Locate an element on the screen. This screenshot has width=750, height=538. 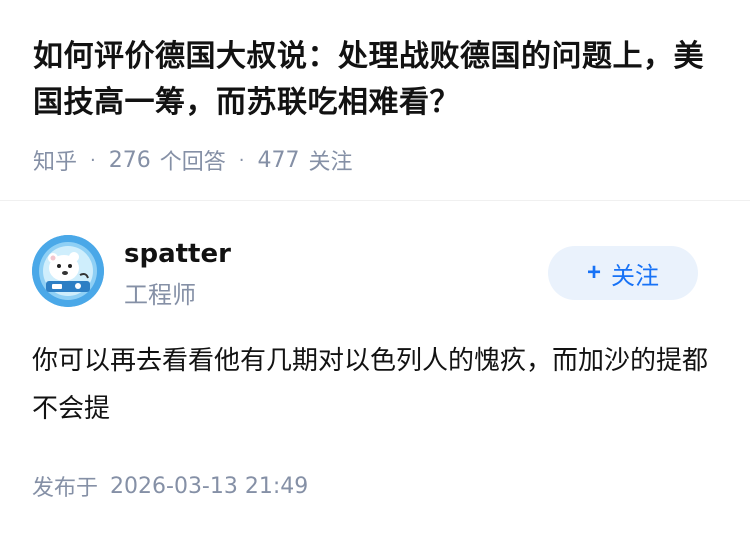
answers-count: 276 is located at coordinates (129, 160).